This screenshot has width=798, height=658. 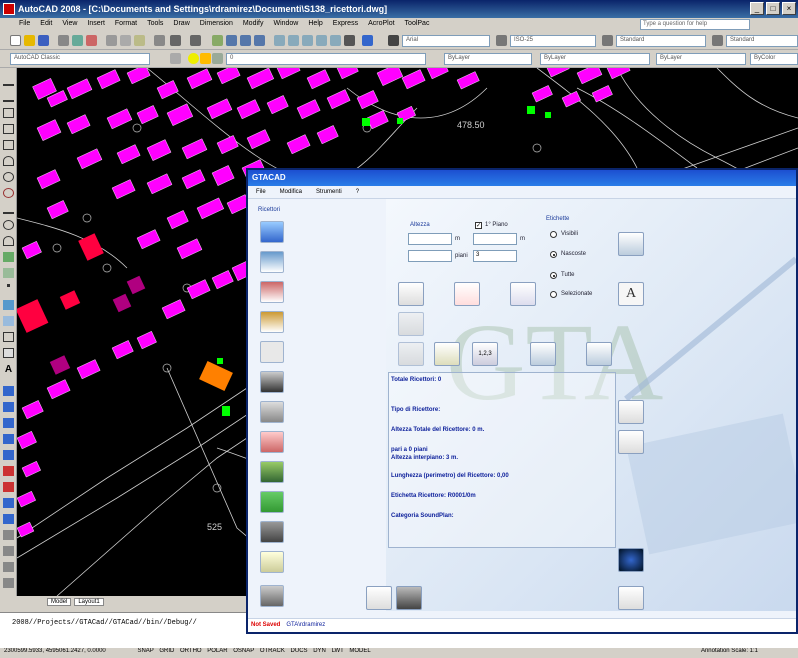 What do you see at coordinates (315, 25) in the screenshot?
I see `menu-help: Help` at bounding box center [315, 25].